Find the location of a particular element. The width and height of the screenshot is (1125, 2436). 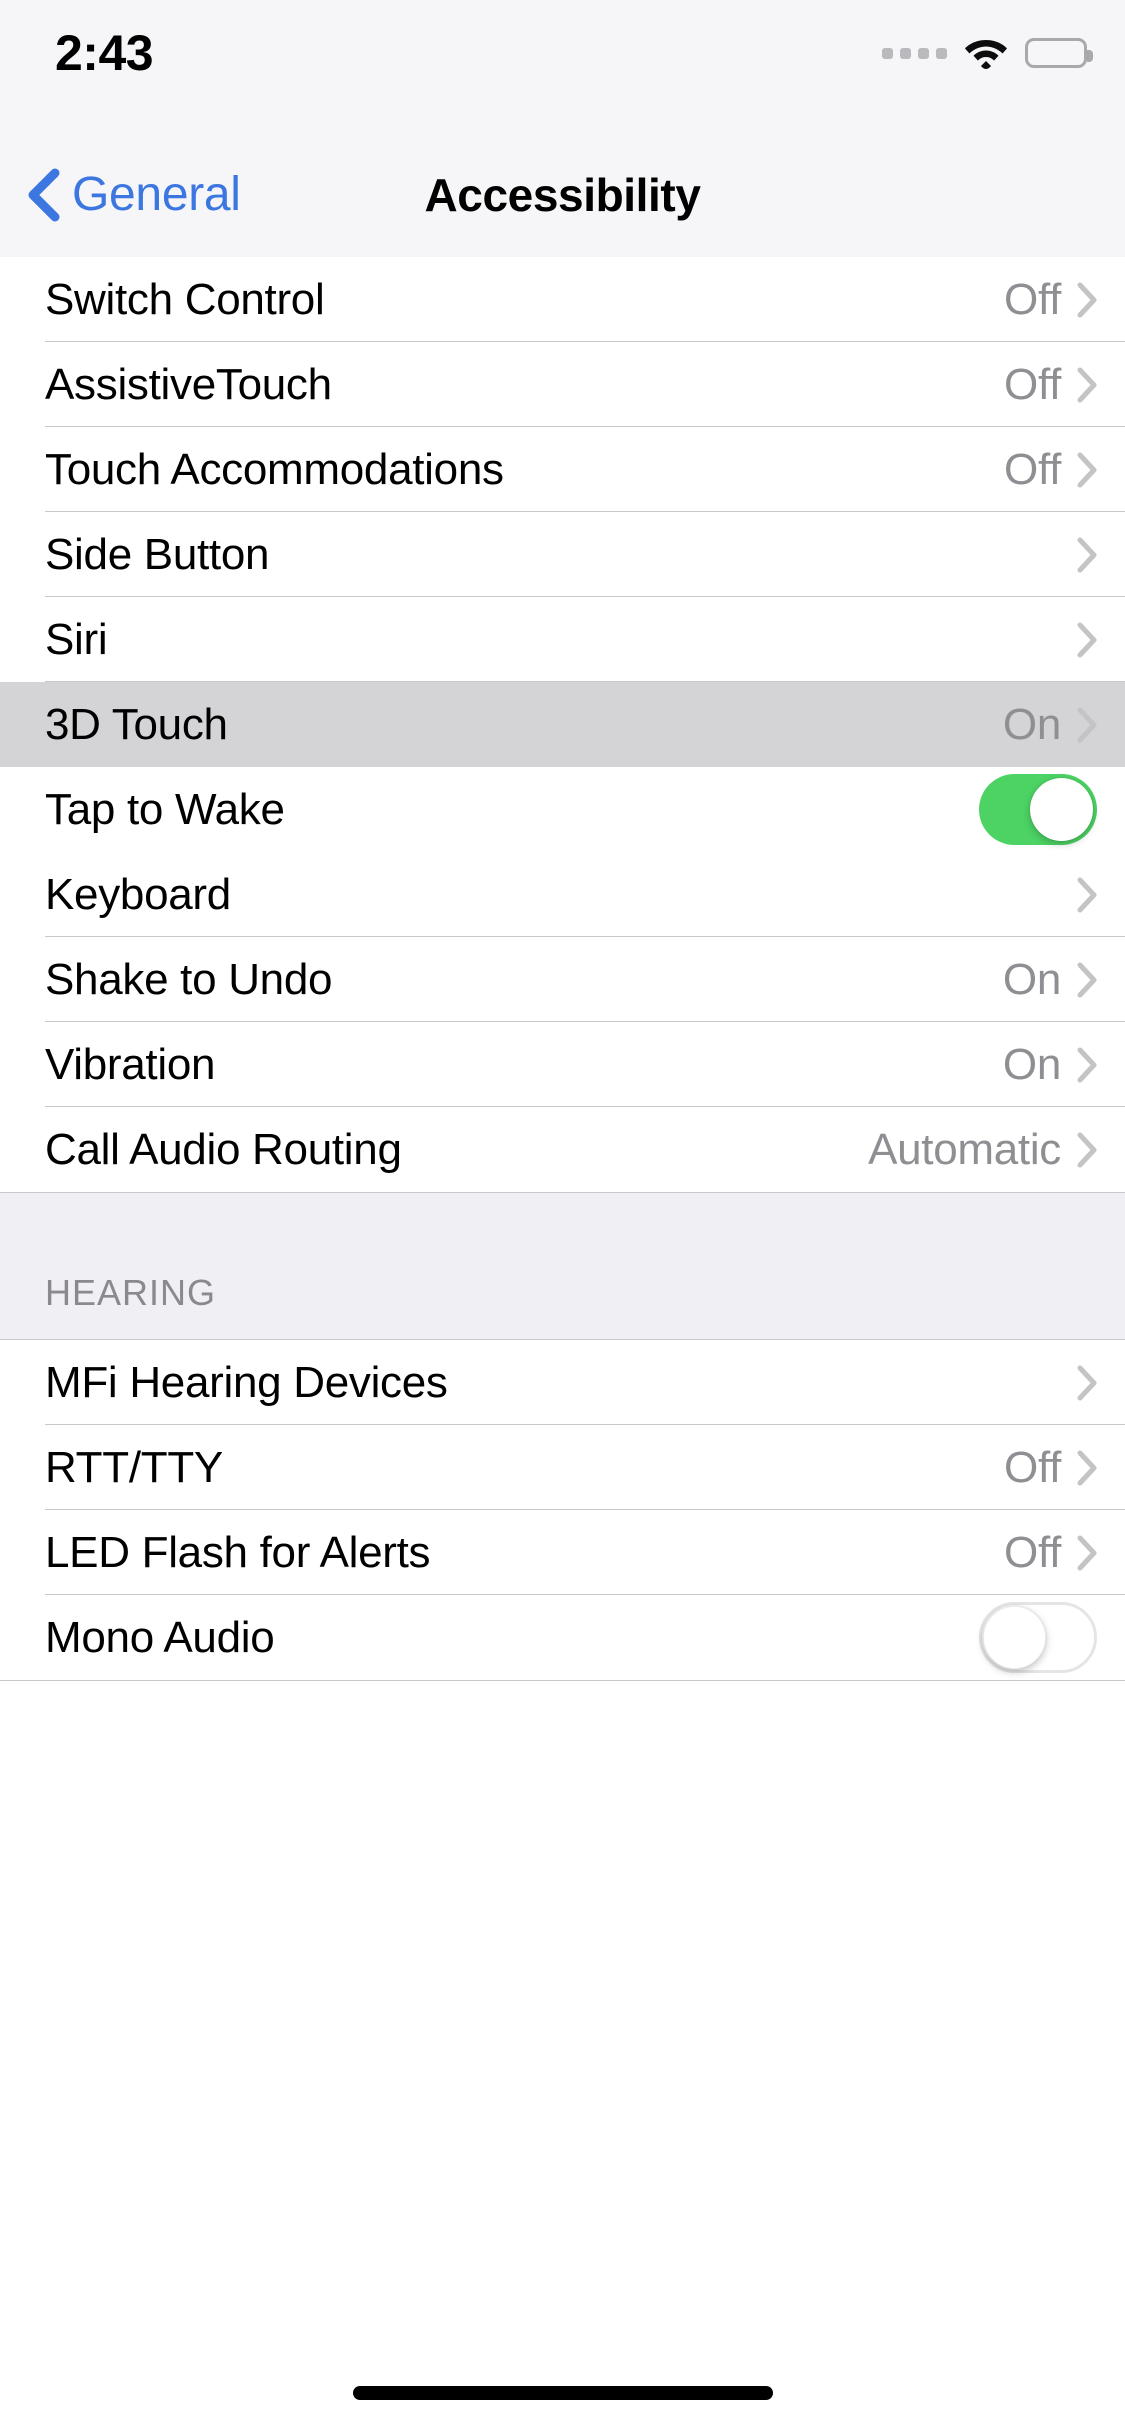

status-bar-clock: 2:43 is located at coordinates (104, 53).